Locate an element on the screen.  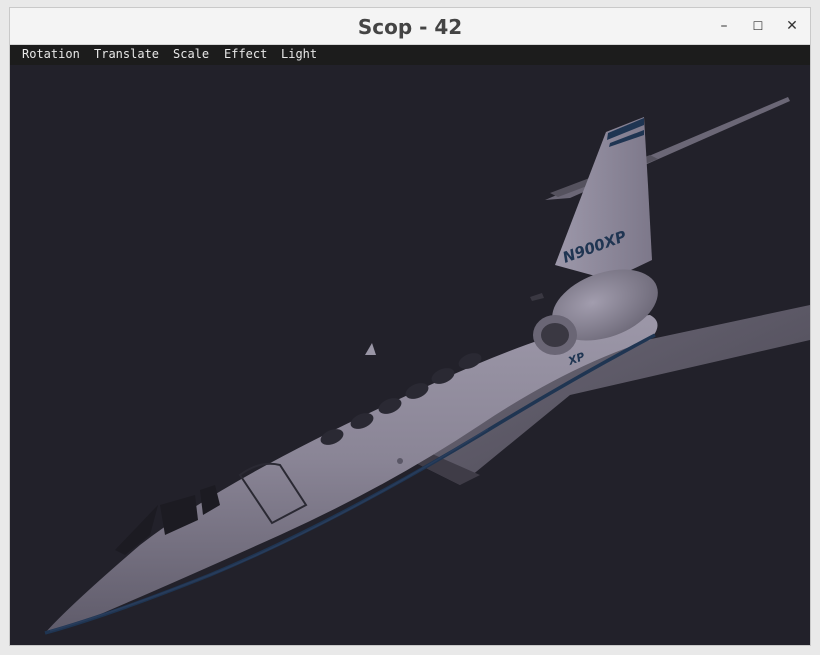
maximize-button: ☐ is located at coordinates (758, 26).